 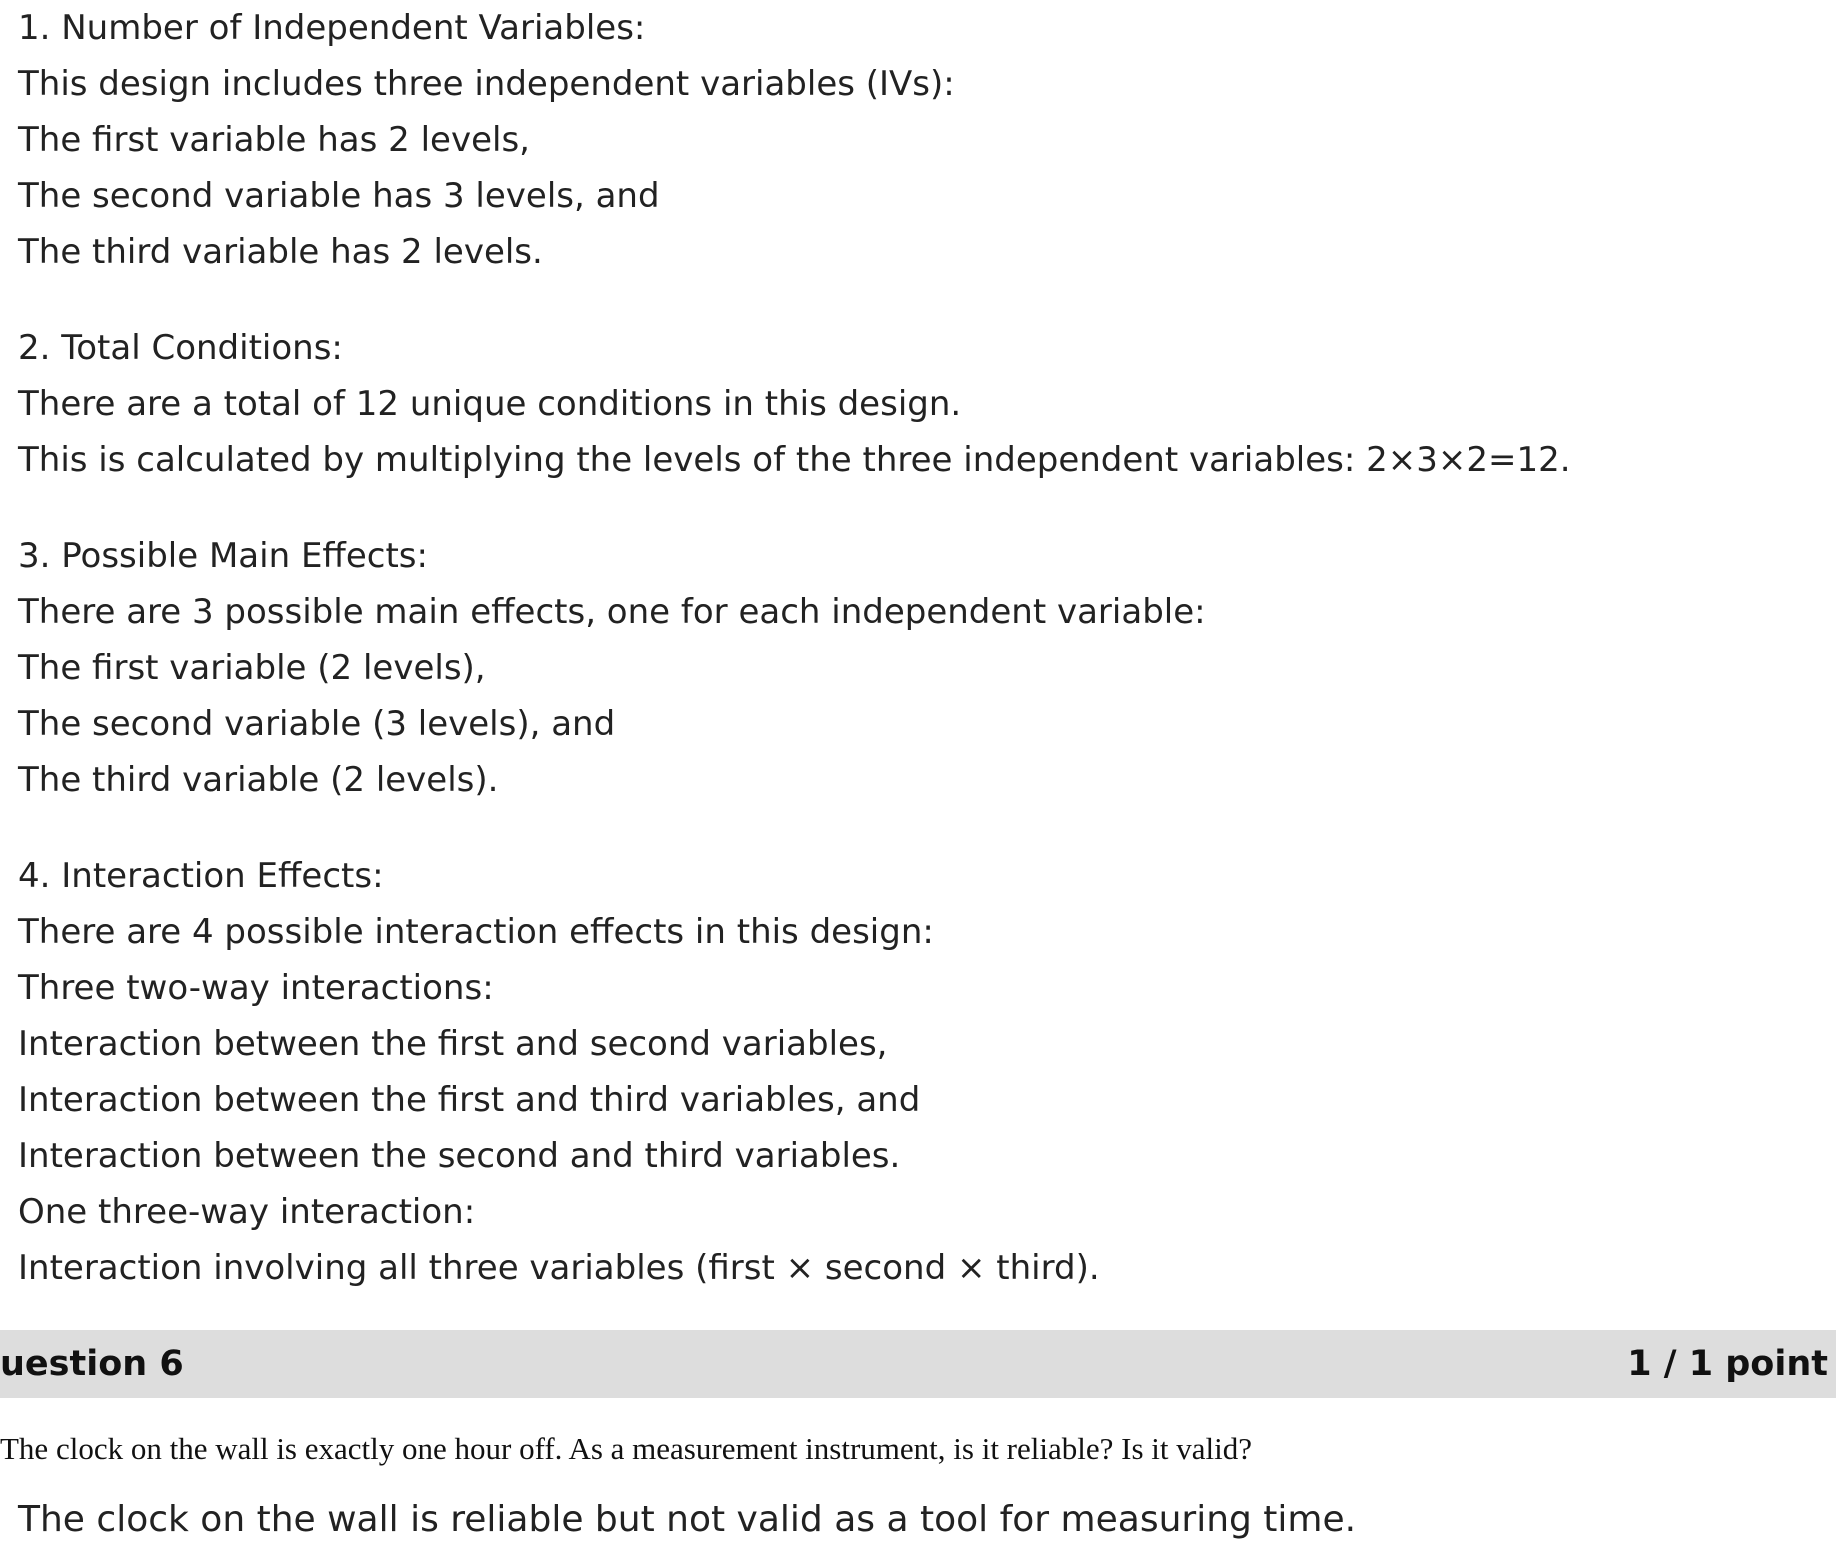 I want to click on answer-line: Three two-way interactions:, so click(x=256, y=988).